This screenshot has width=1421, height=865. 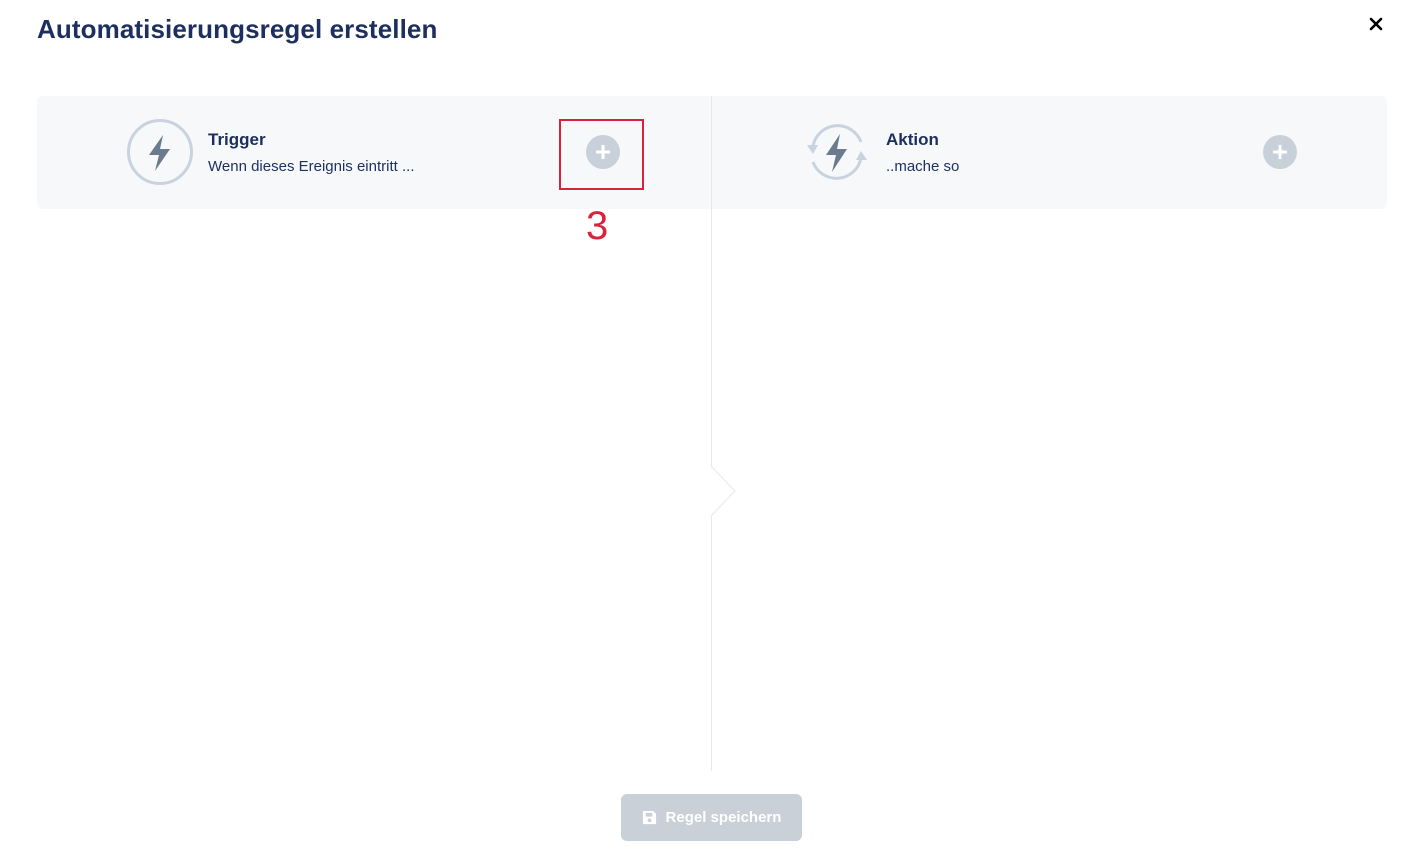 What do you see at coordinates (237, 139) in the screenshot?
I see `trigger-title: Trigger` at bounding box center [237, 139].